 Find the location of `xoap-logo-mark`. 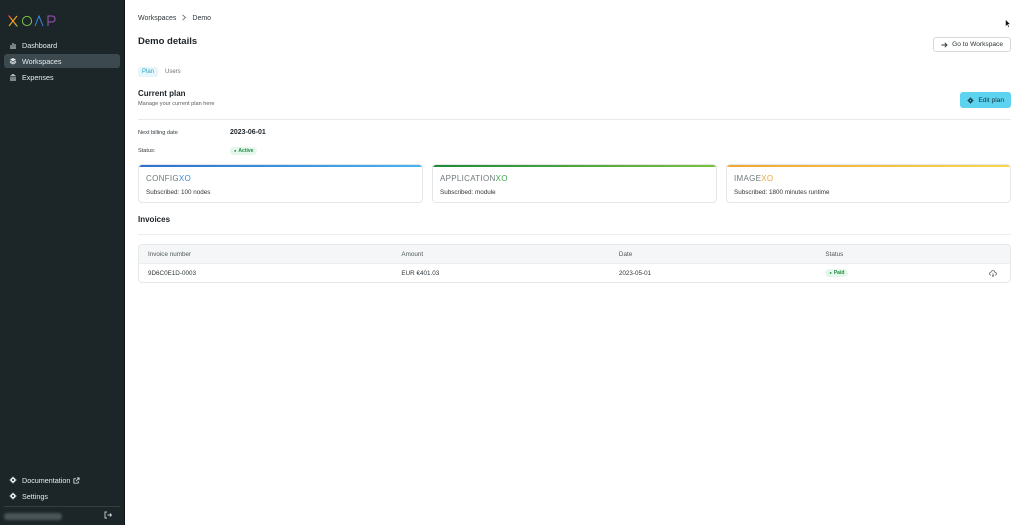

xoap-logo-mark is located at coordinates (32, 20).